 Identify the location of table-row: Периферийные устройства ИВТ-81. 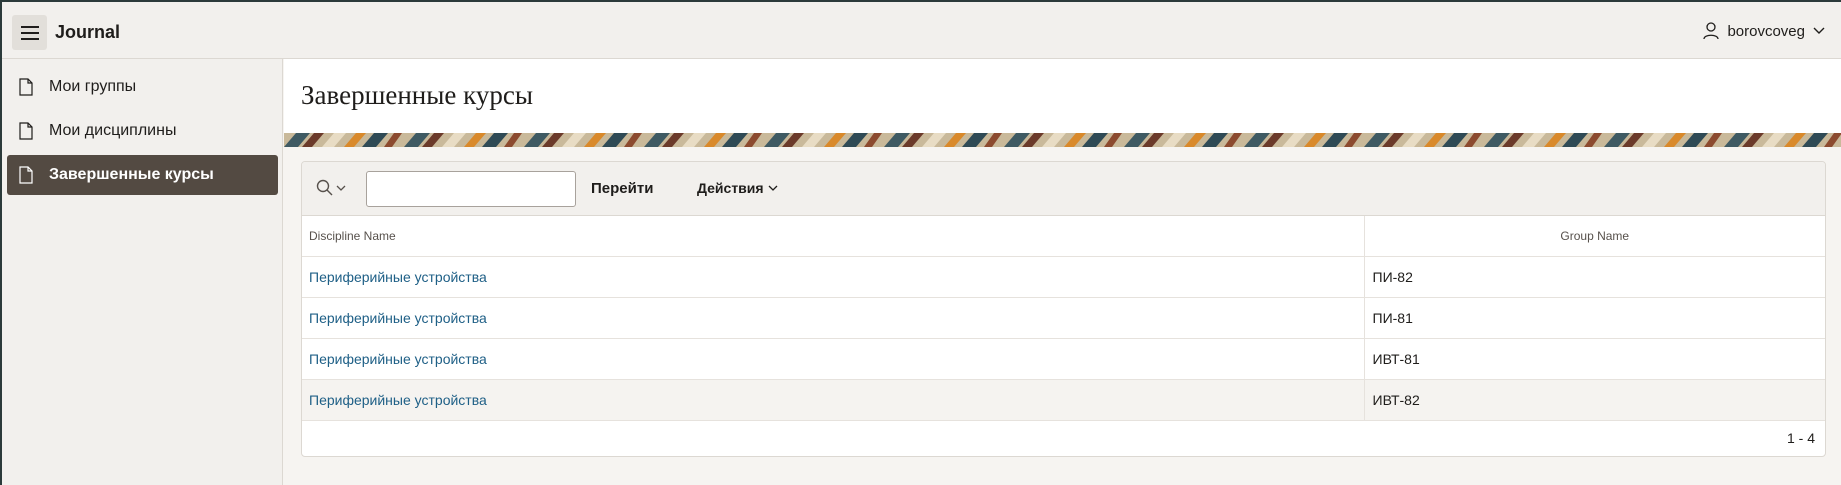
(1063, 359).